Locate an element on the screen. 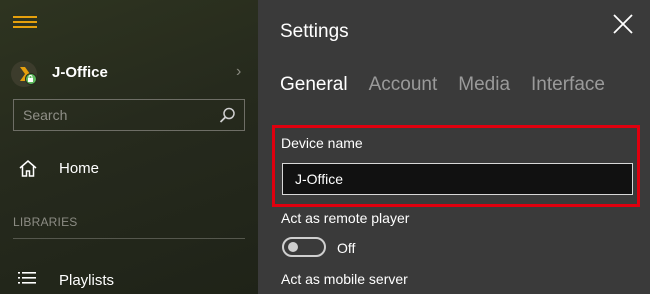 The width and height of the screenshot is (650, 294). remote-player-toggle is located at coordinates (304, 247).